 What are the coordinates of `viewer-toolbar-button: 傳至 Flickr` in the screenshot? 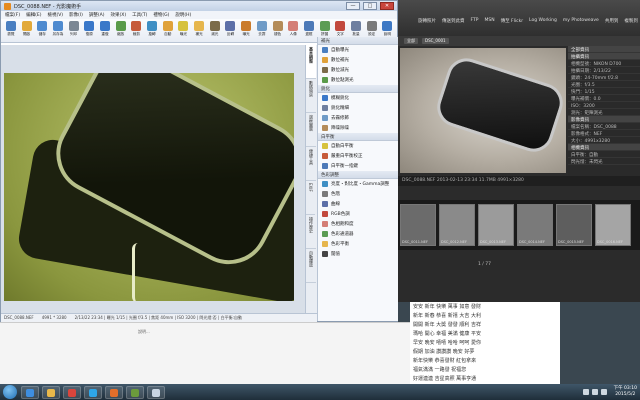 It's located at (512, 21).